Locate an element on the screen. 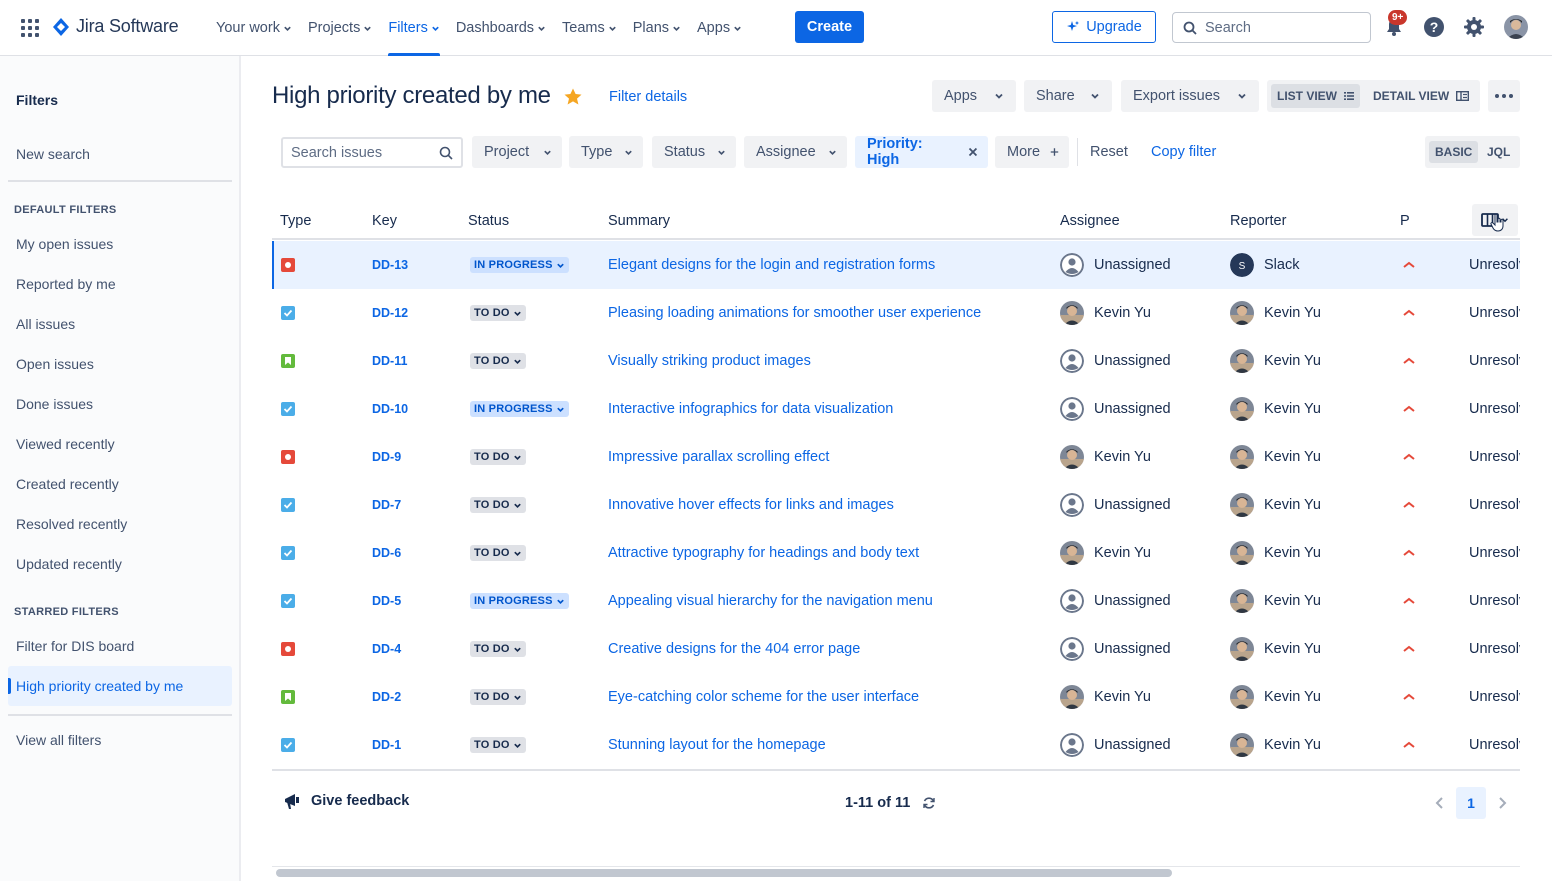  create-button: Create is located at coordinates (829, 27).